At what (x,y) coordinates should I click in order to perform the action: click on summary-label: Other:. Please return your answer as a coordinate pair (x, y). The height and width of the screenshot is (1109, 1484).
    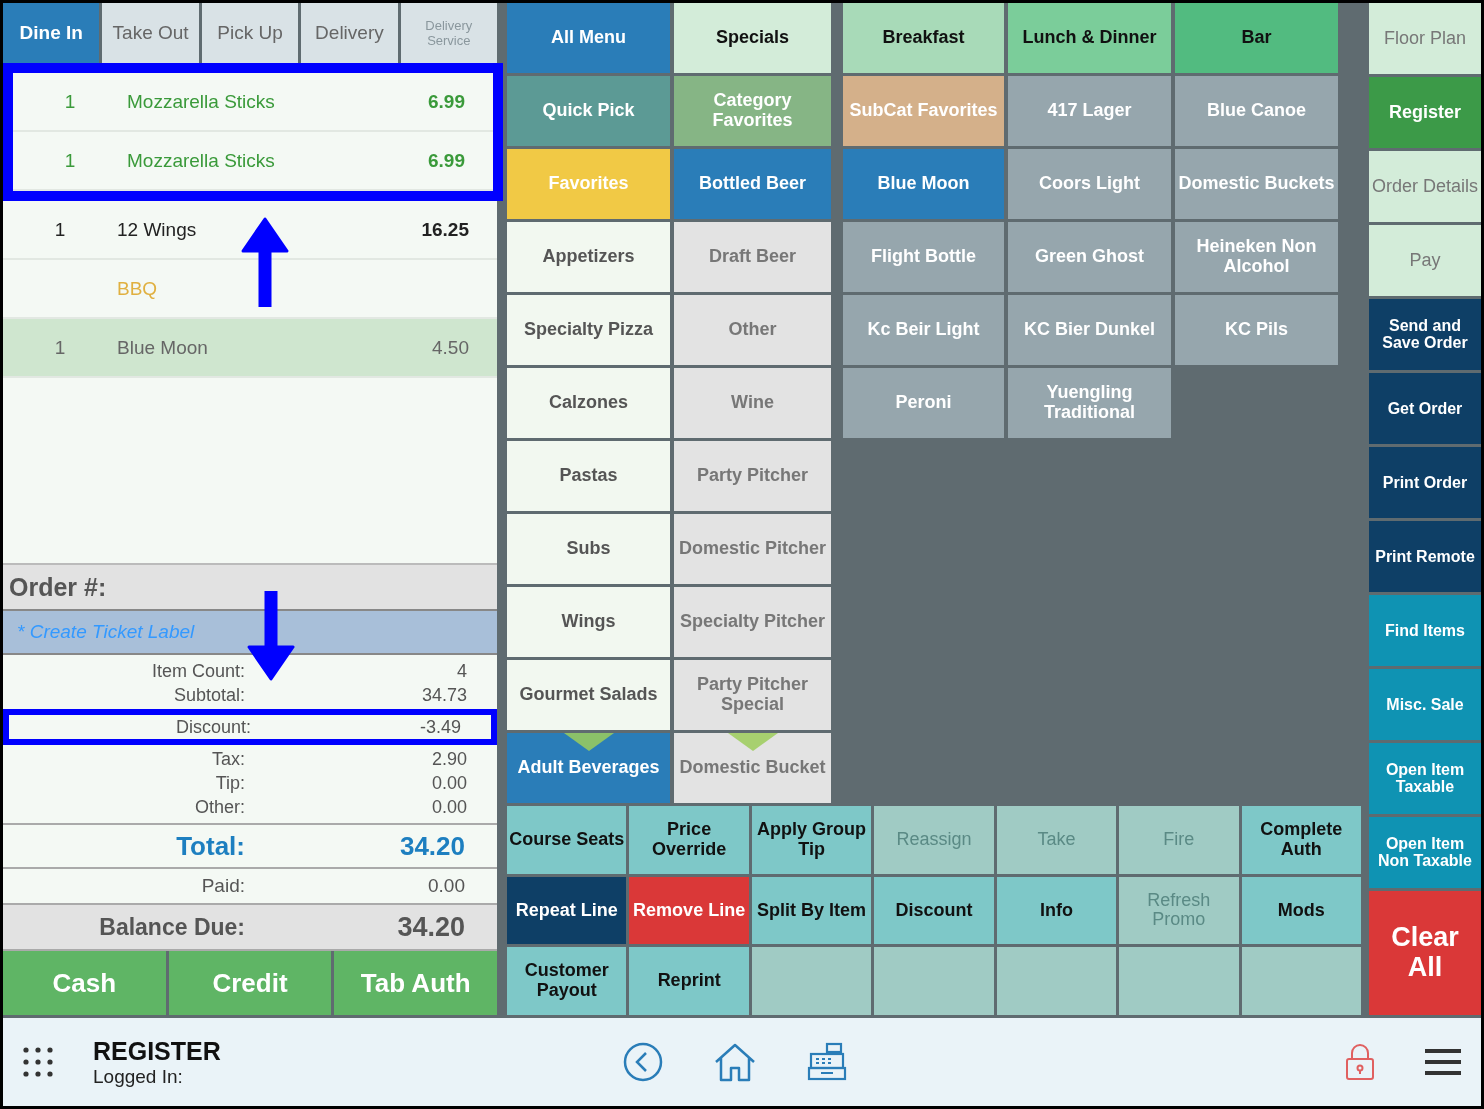
    Looking at the image, I should click on (219, 807).